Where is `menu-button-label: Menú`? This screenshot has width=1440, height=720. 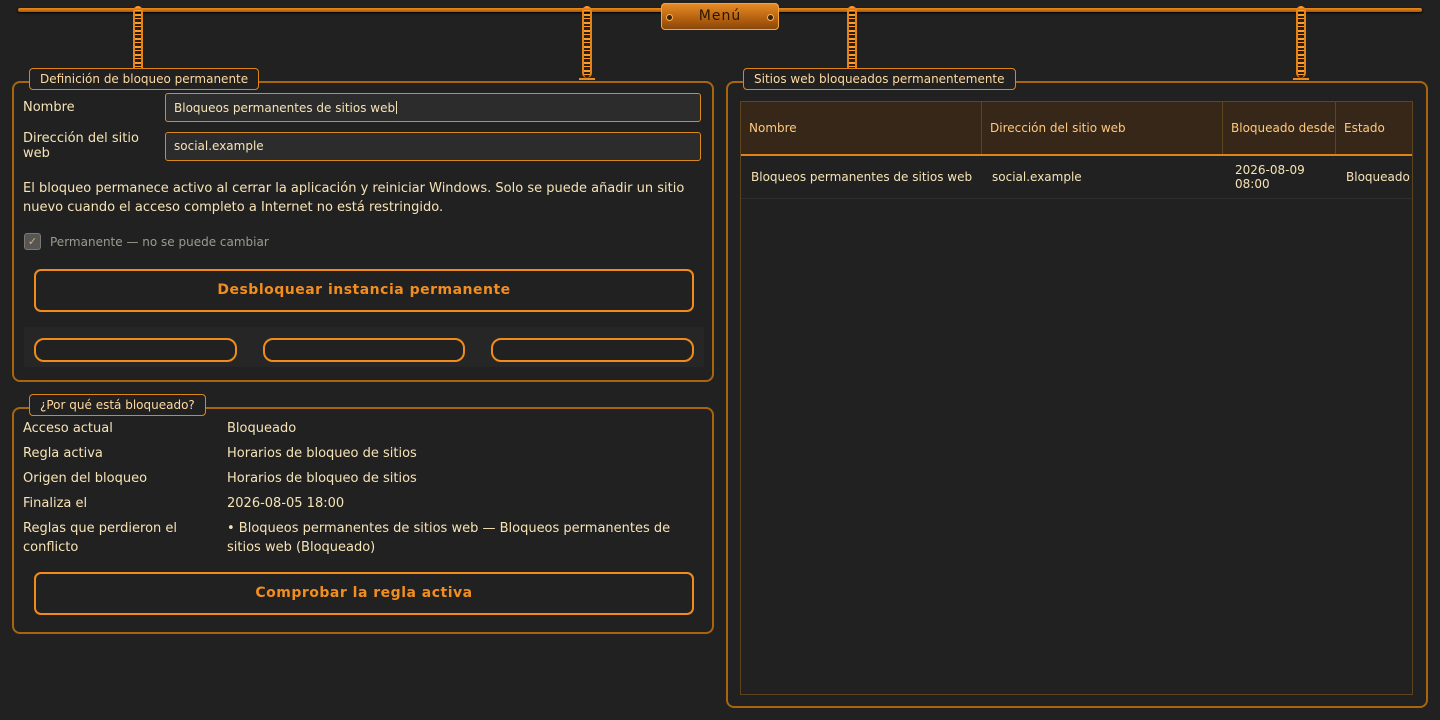 menu-button-label: Menú is located at coordinates (720, 16).